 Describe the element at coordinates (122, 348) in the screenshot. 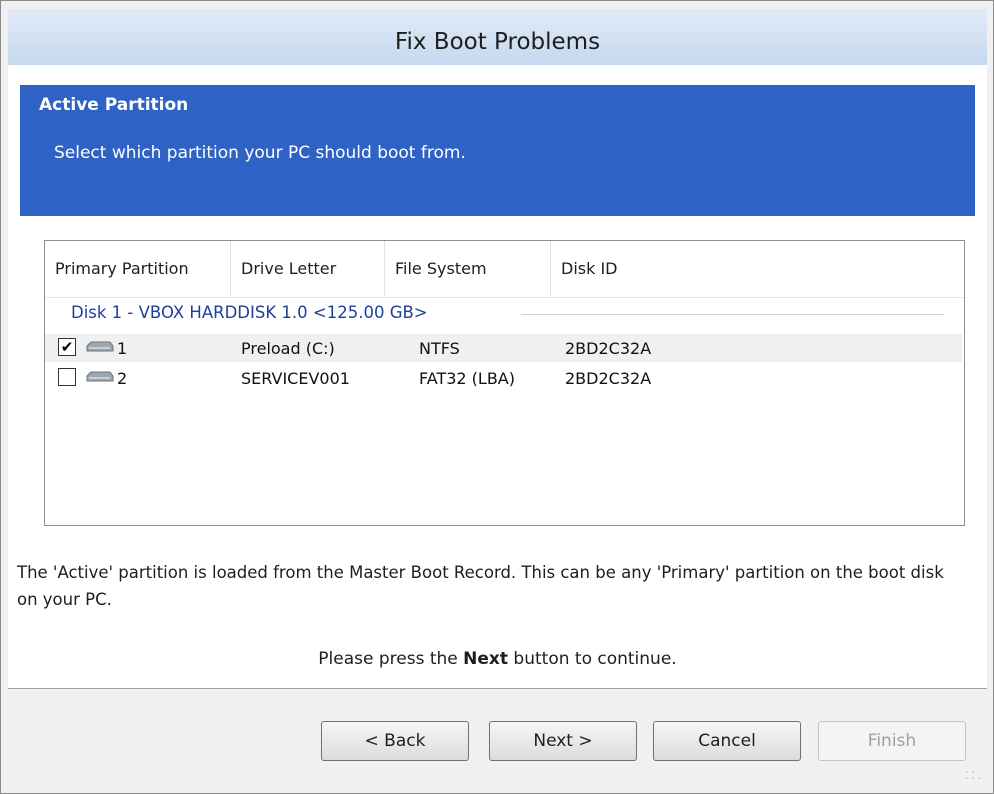

I see `partition-number: 1` at that location.